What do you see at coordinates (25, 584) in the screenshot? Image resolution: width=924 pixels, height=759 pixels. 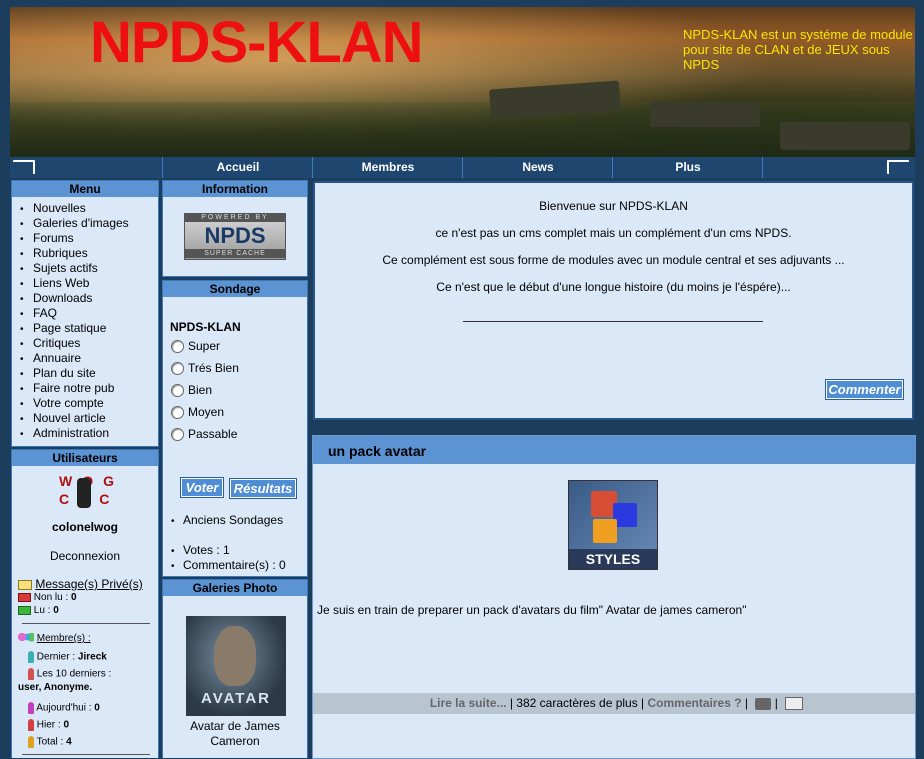 I see `envelope-icon` at bounding box center [25, 584].